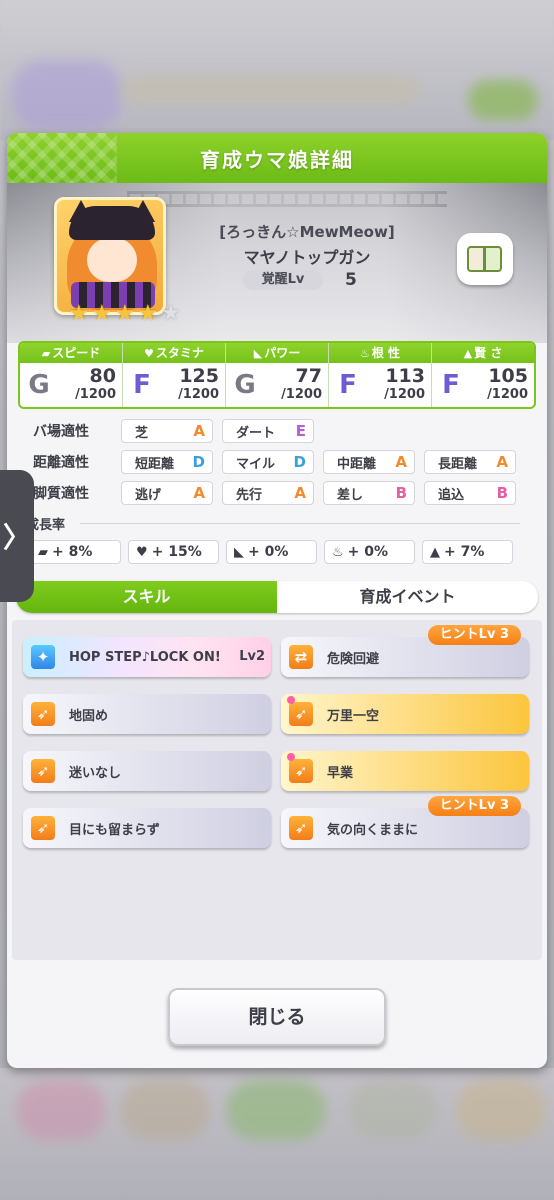 Image resolution: width=554 pixels, height=1200 pixels. Describe the element at coordinates (508, 376) in the screenshot. I see `stat-value: 105` at that location.